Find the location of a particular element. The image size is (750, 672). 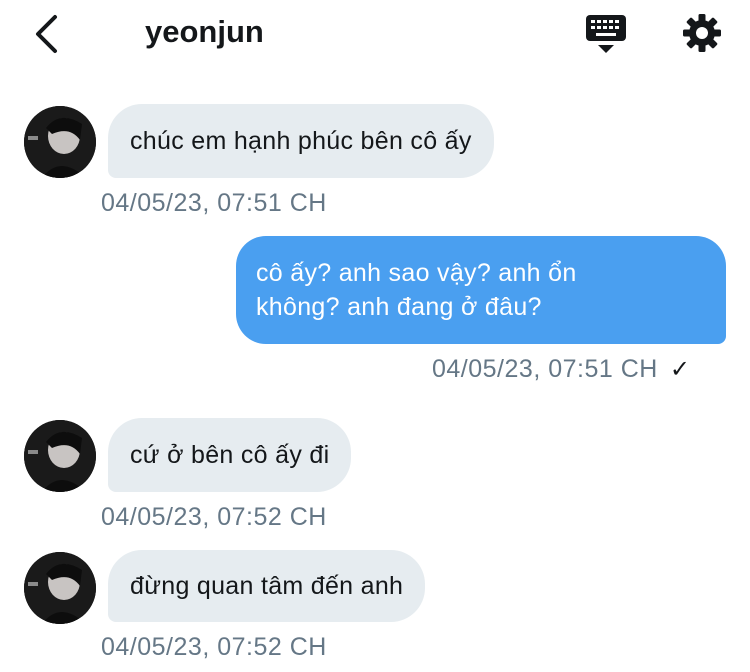

gear-icon is located at coordinates (702, 33).